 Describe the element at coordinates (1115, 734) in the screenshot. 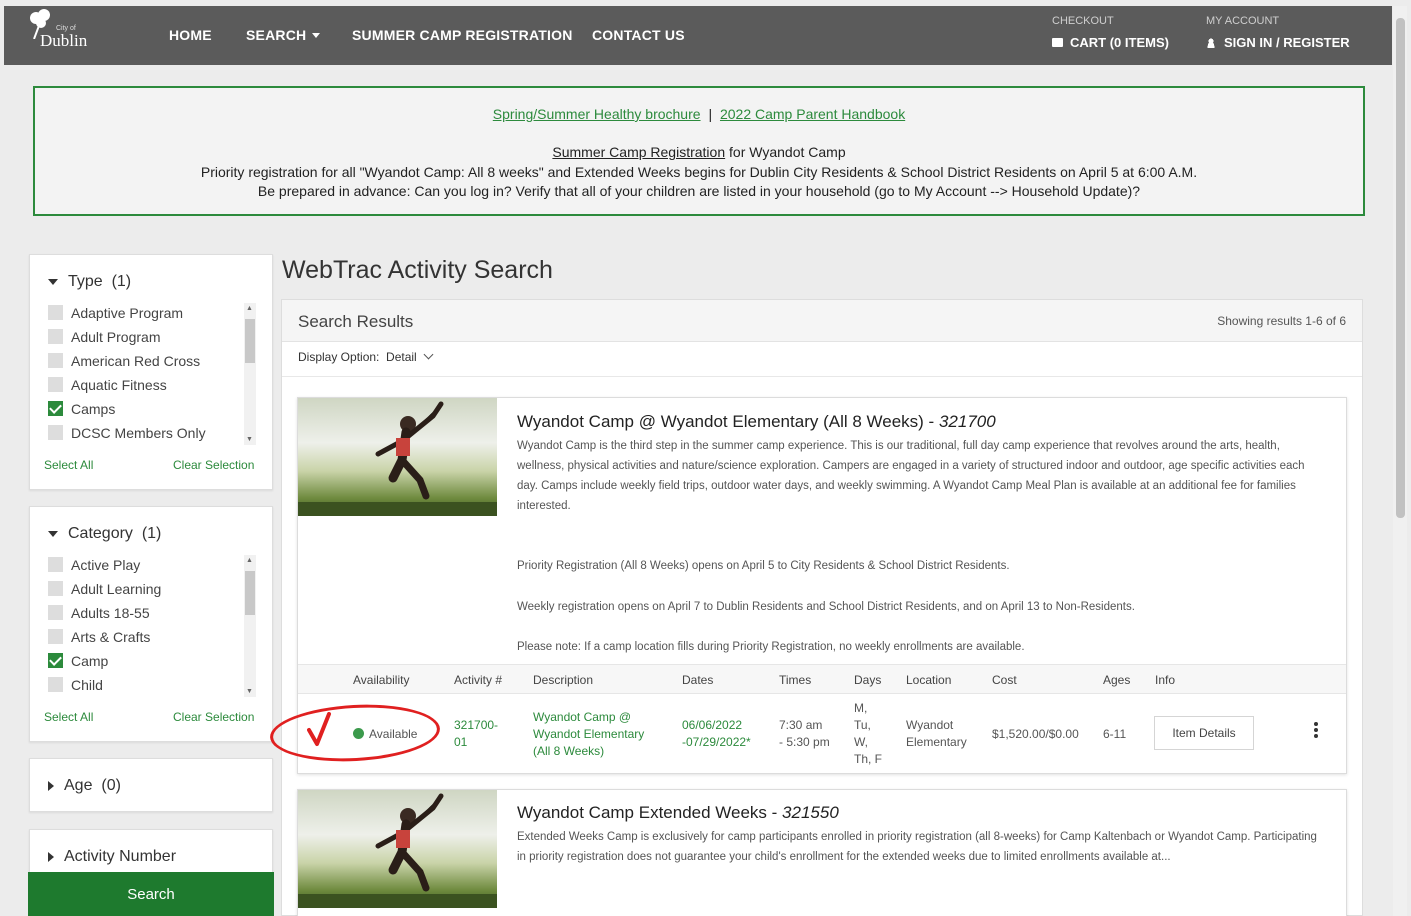

I see `row-ages: 6-11` at that location.